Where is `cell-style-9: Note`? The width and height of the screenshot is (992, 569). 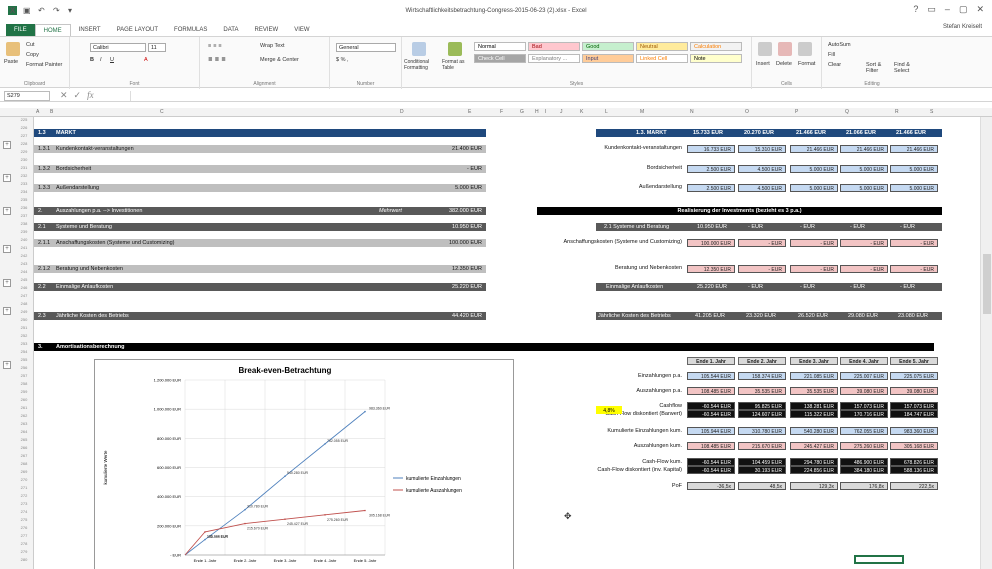 cell-style-9: Note is located at coordinates (716, 58).